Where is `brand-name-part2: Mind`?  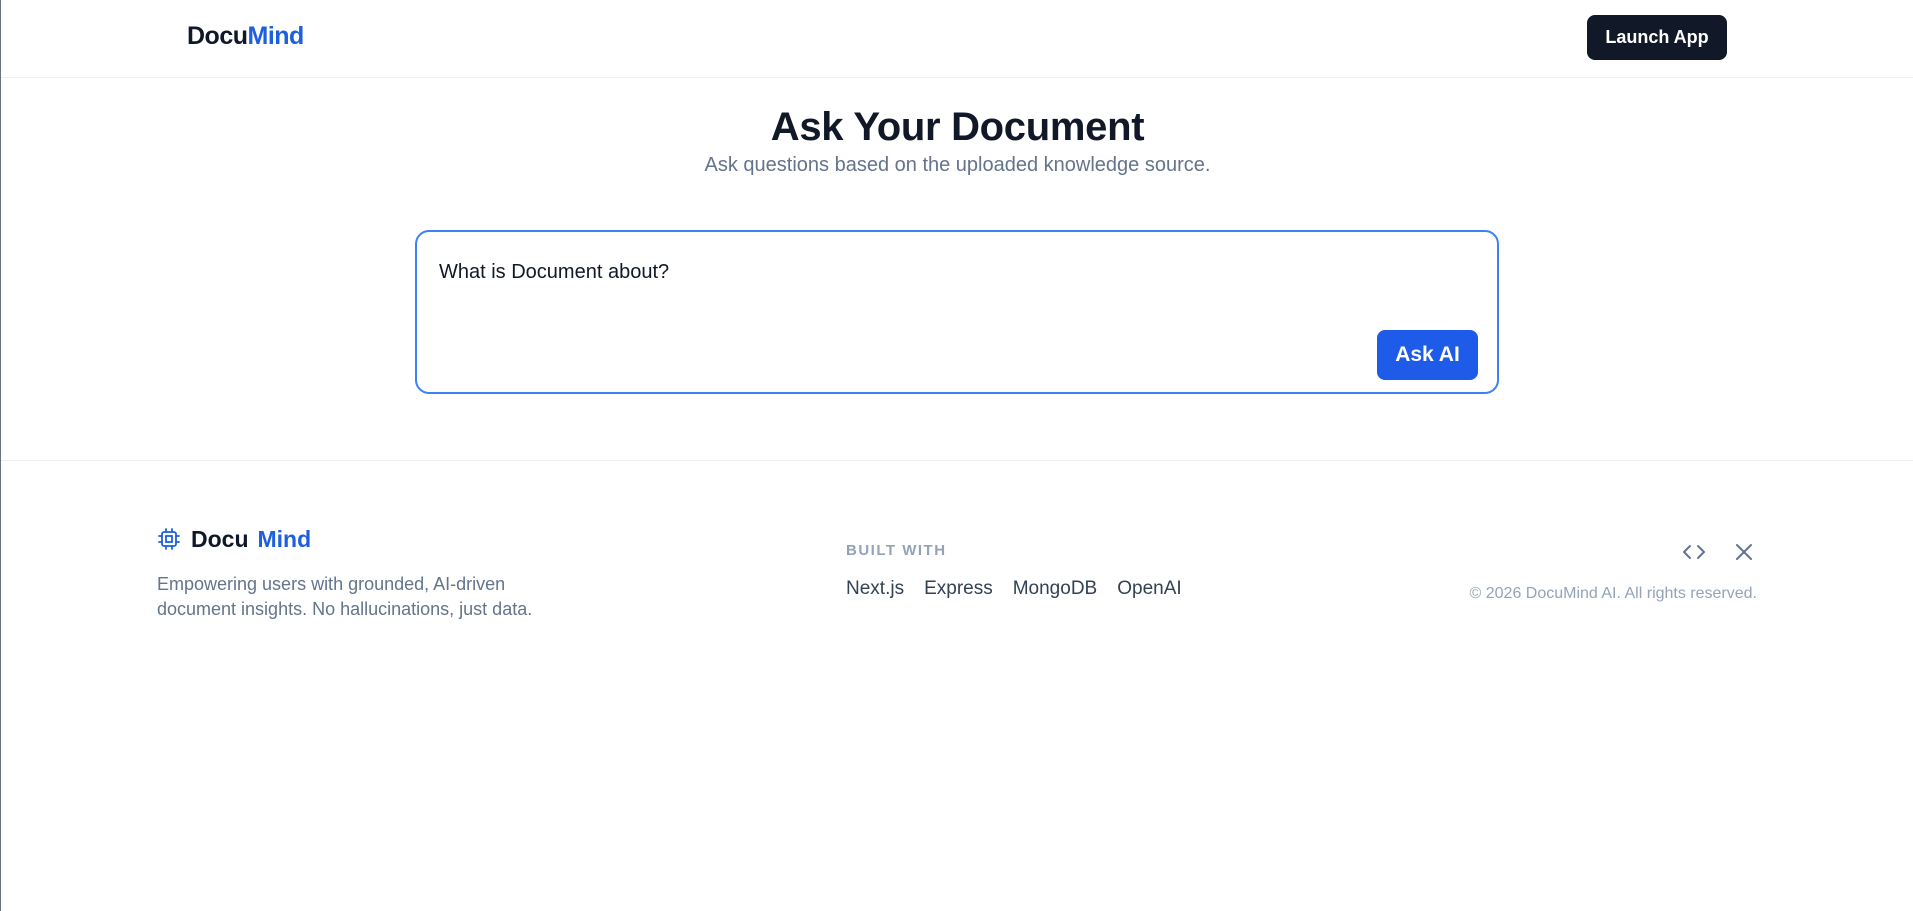 brand-name-part2: Mind is located at coordinates (276, 36).